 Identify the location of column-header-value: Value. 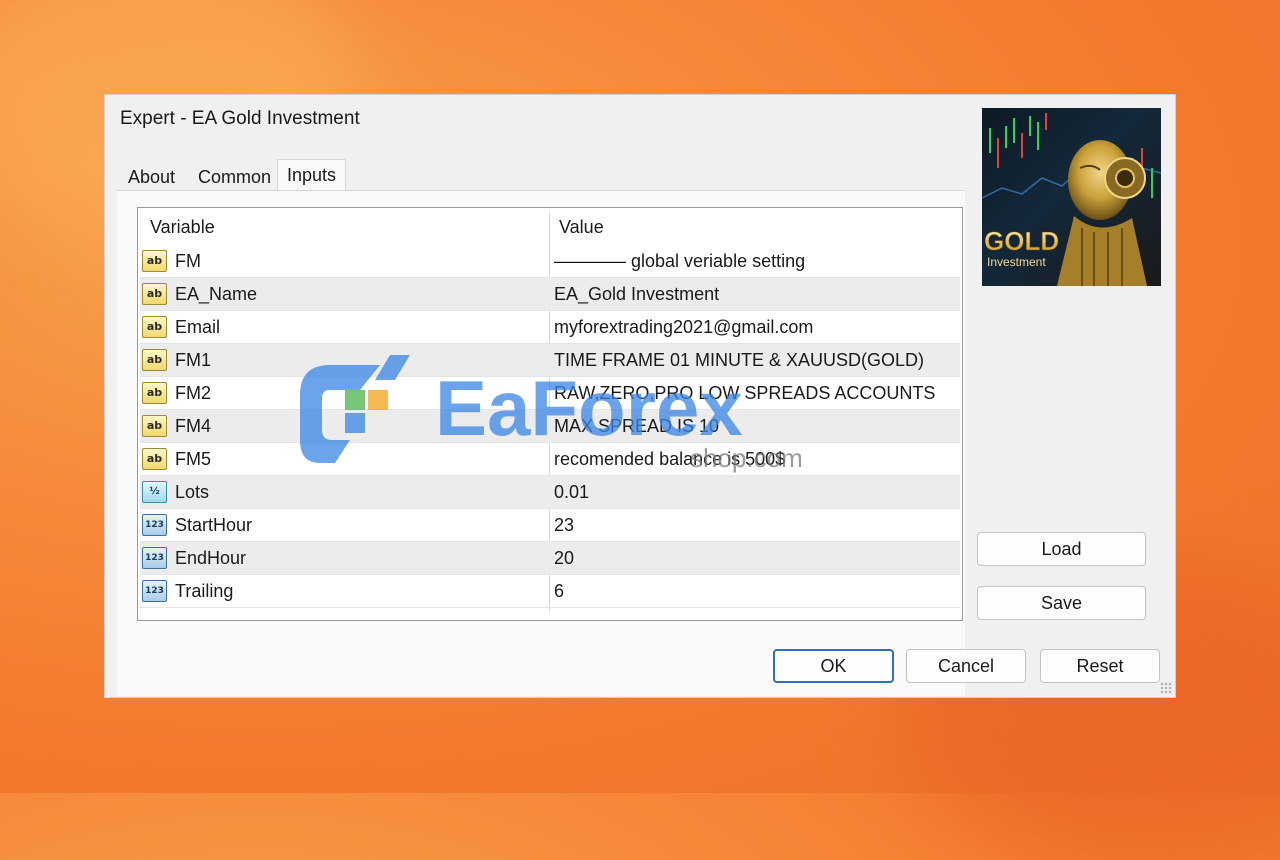
(581, 227).